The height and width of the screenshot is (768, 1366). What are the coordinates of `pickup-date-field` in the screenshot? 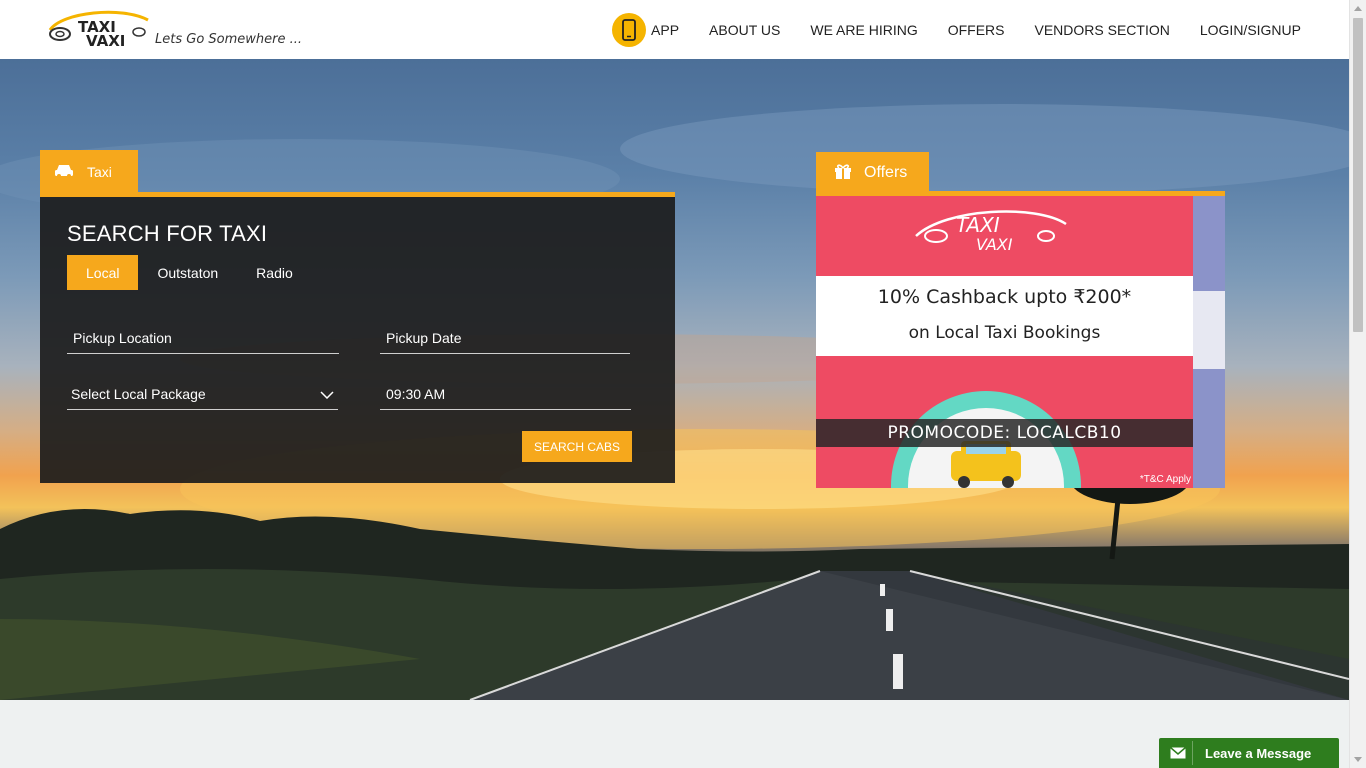 It's located at (505, 339).